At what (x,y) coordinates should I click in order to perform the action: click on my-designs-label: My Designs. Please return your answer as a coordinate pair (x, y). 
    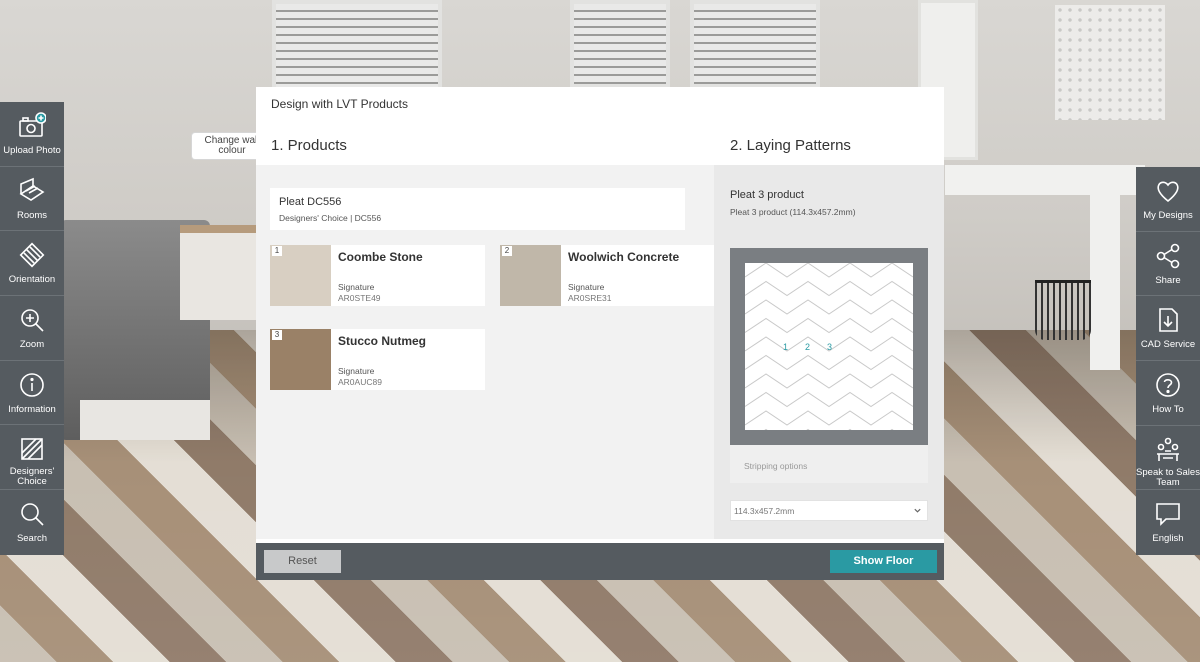
    Looking at the image, I should click on (1168, 215).